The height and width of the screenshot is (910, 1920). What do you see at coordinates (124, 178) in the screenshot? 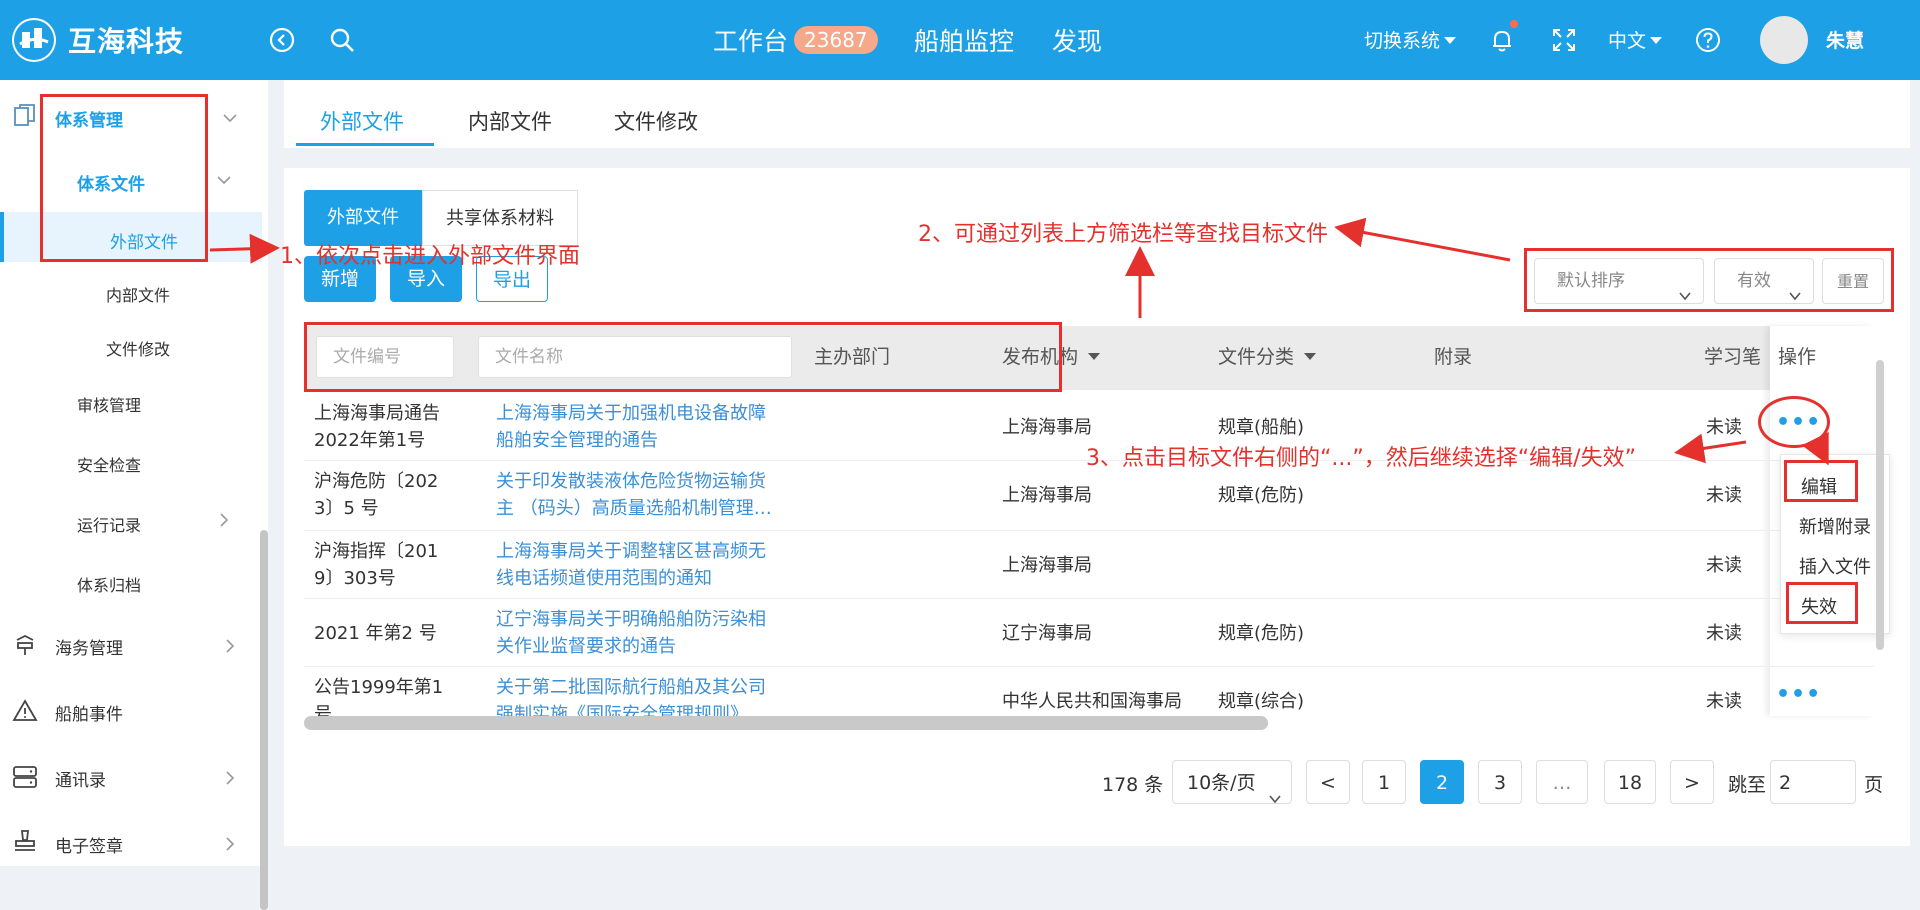
I see `annotation-box-sidebar` at bounding box center [124, 178].